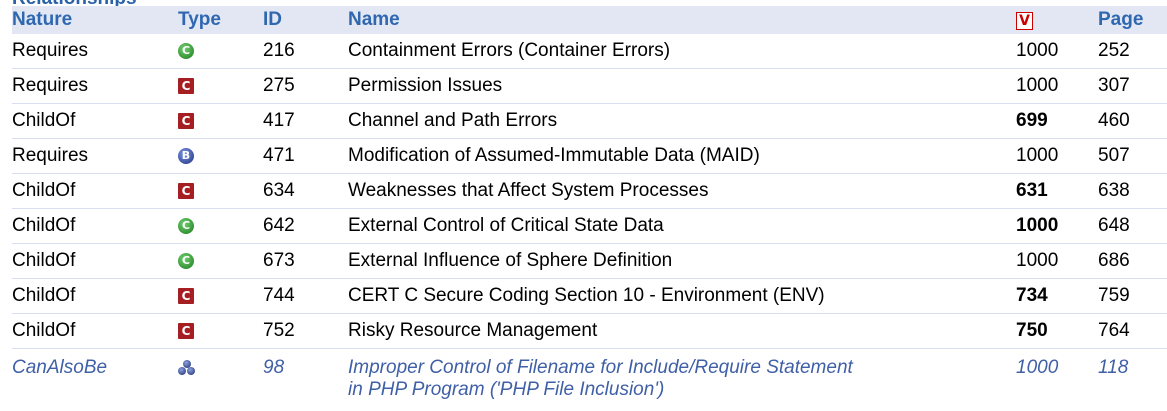  I want to click on header-id: ID, so click(305, 20).